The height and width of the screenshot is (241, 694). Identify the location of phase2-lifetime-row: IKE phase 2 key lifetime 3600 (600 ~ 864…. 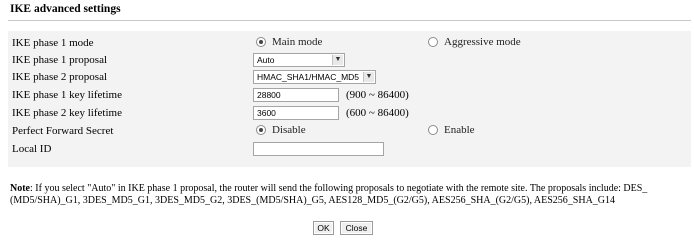
(349, 113).